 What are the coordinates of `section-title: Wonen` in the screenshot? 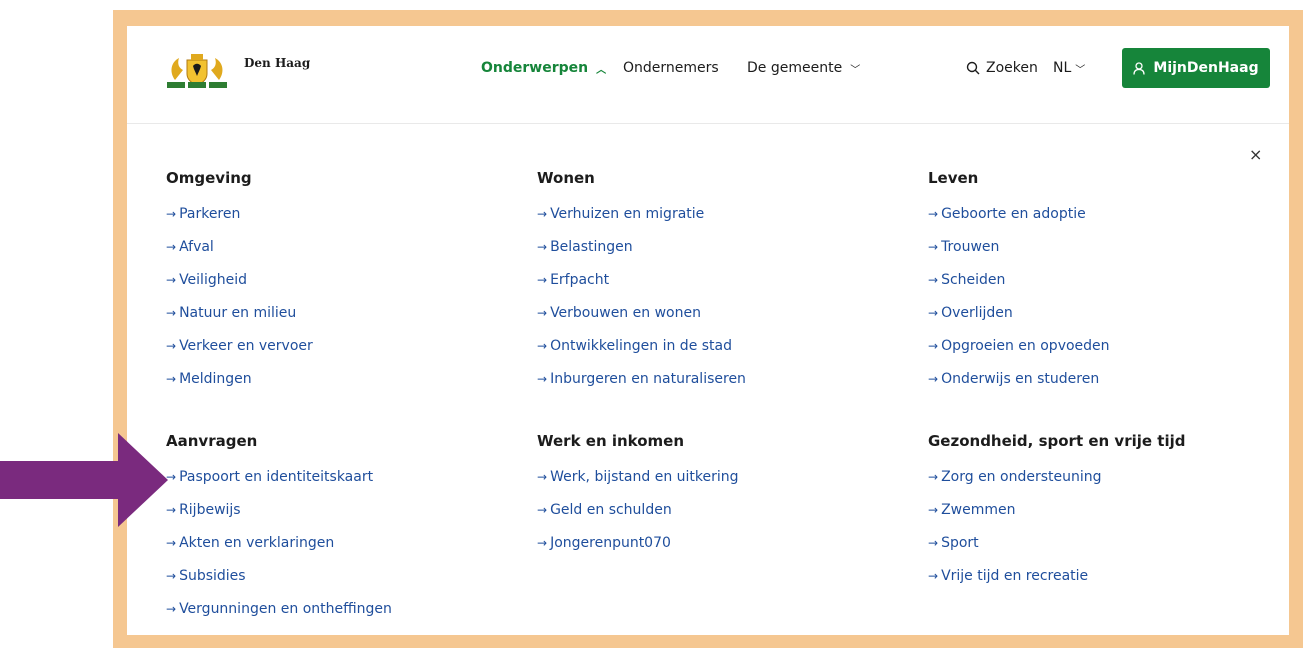 It's located at (566, 178).